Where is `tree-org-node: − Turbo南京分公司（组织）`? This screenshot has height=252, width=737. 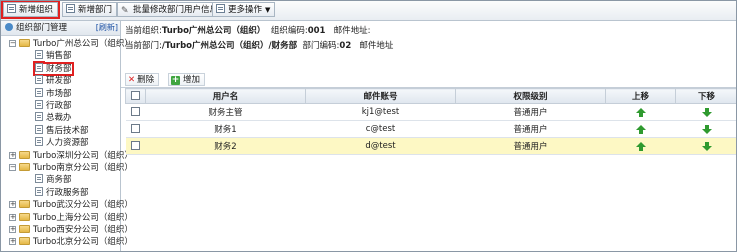
tree-org-node: − Turbo南京分公司（组织） is located at coordinates (71, 168).